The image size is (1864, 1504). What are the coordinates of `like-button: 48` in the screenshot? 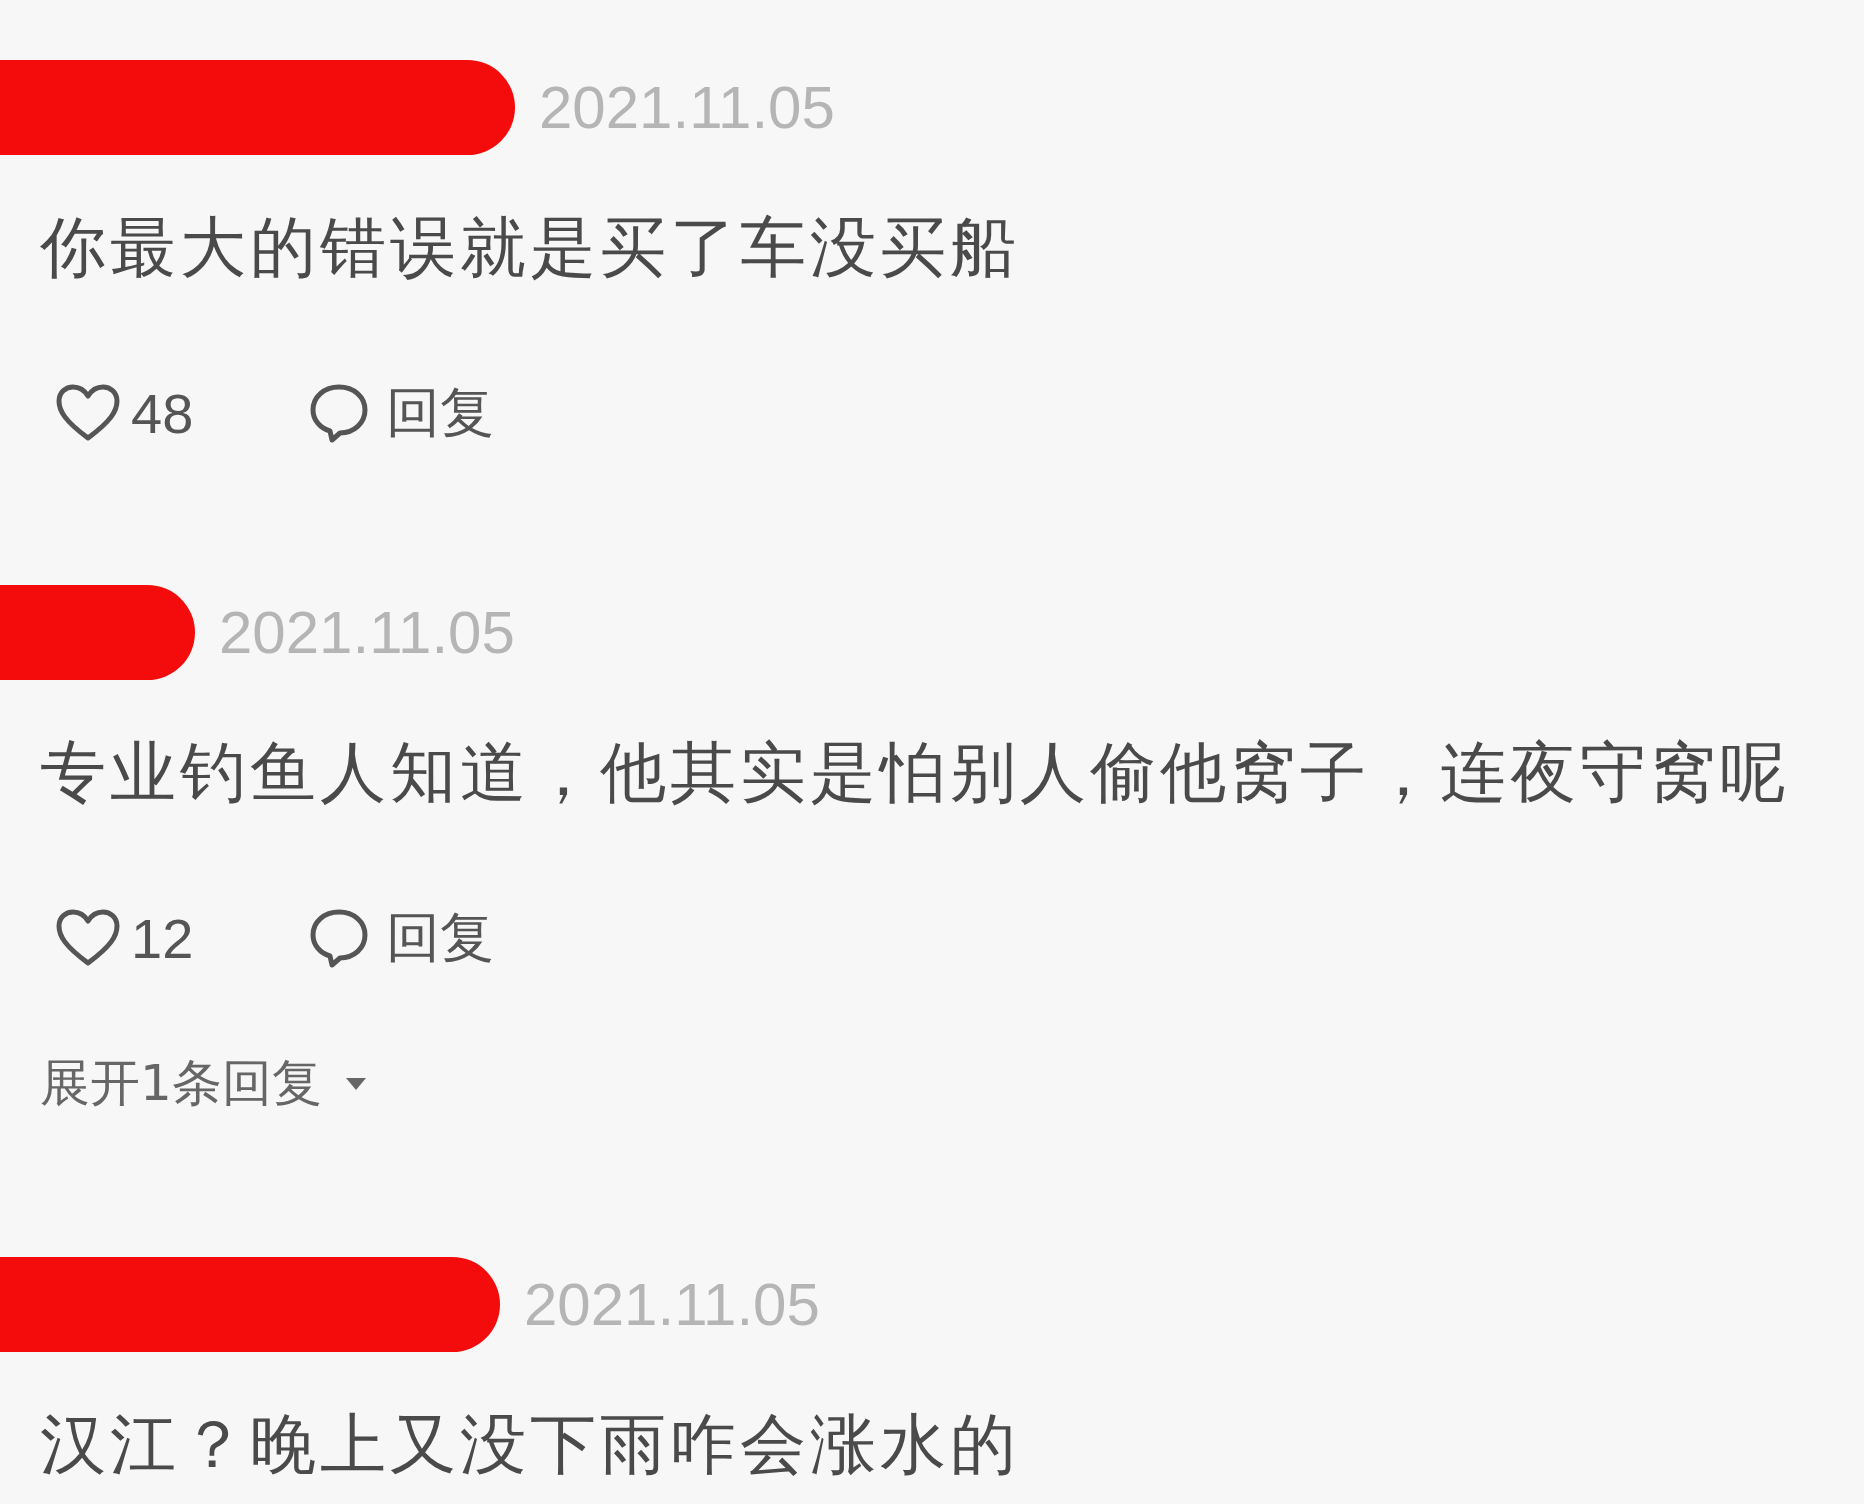 It's located at (124, 413).